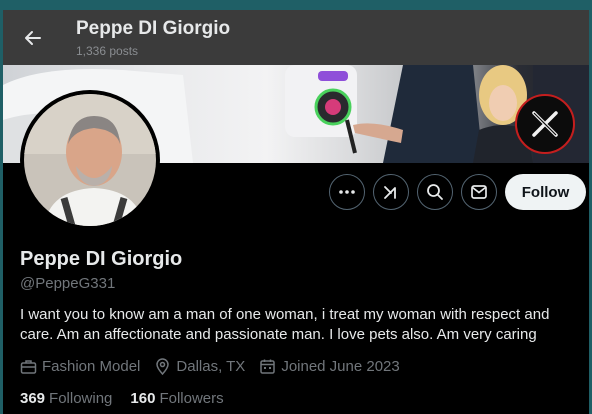  Describe the element at coordinates (296, 37) in the screenshot. I see `profile-header-bar: Peppe DI Giorgio 1,336 posts` at that location.